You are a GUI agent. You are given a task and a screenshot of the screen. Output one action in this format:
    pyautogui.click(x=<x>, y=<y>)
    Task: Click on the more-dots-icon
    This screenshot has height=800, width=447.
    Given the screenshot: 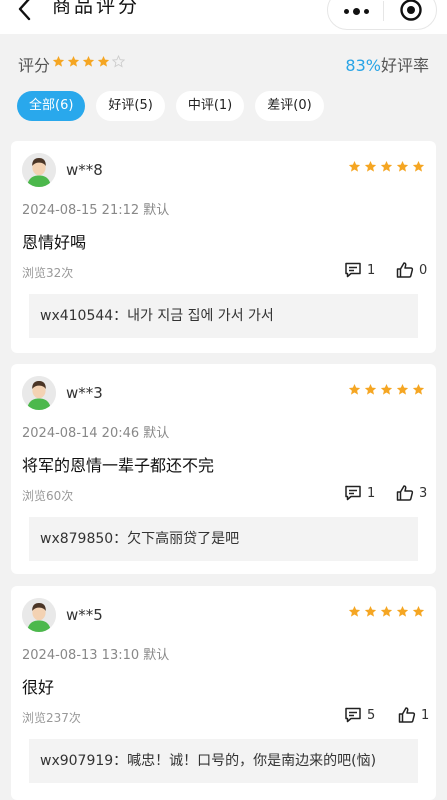 What is the action you would take?
    pyautogui.click(x=346, y=11)
    